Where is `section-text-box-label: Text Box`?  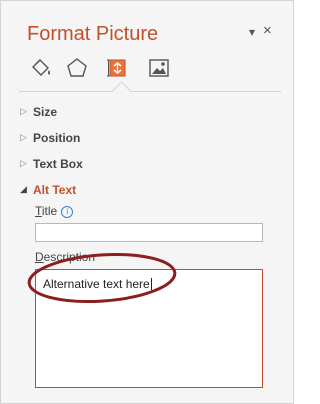 section-text-box-label: Text Box is located at coordinates (58, 164).